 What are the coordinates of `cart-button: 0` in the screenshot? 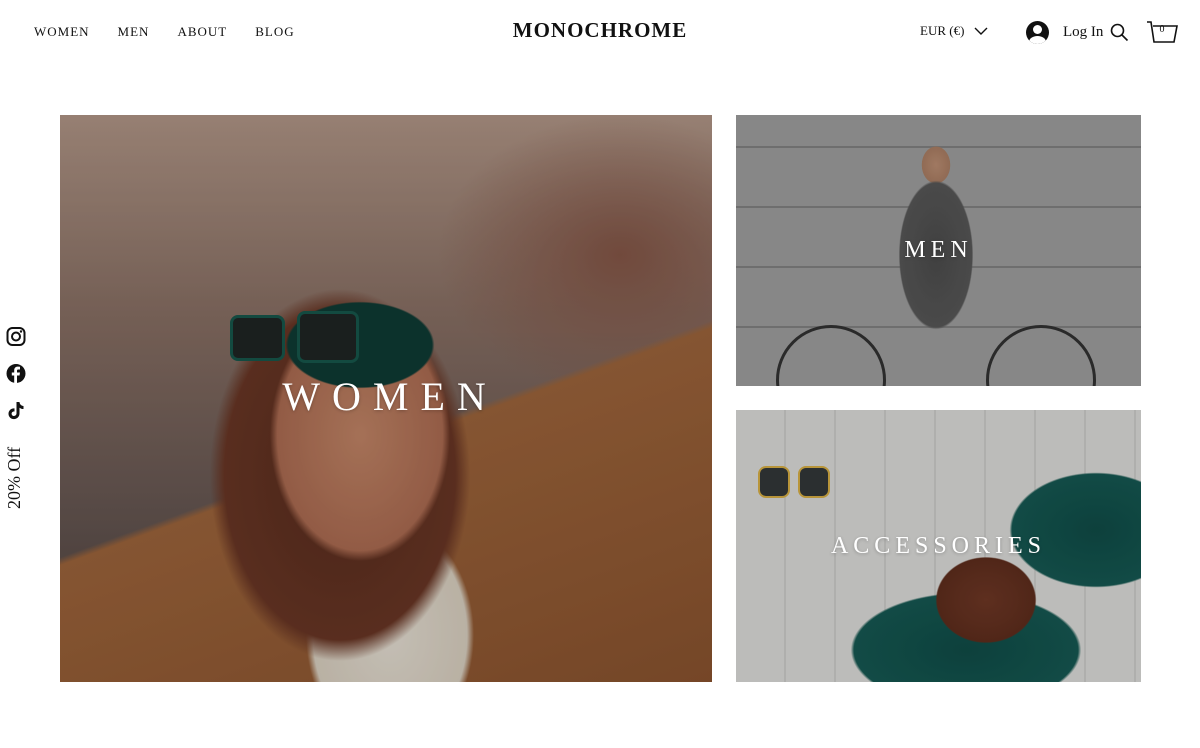 It's located at (1162, 34).